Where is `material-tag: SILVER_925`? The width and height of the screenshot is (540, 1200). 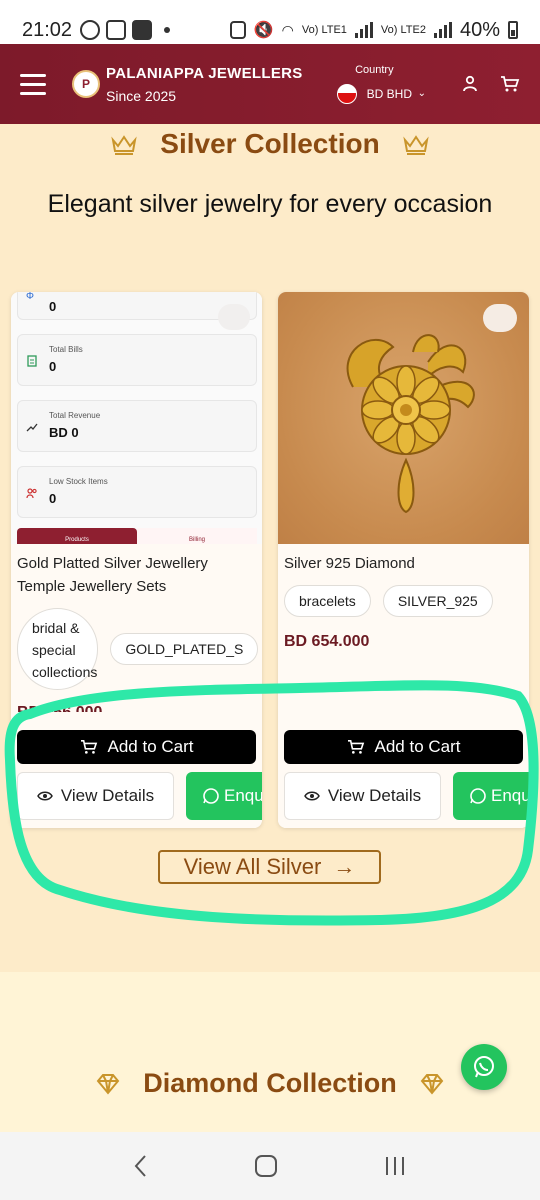 material-tag: SILVER_925 is located at coordinates (437, 601).